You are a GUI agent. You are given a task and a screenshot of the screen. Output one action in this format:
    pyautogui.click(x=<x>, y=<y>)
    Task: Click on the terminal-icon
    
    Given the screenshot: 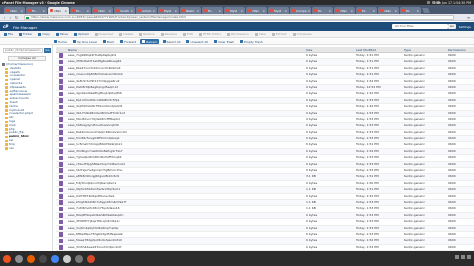 What is the action you would take?
    pyautogui.click(x=43, y=258)
    